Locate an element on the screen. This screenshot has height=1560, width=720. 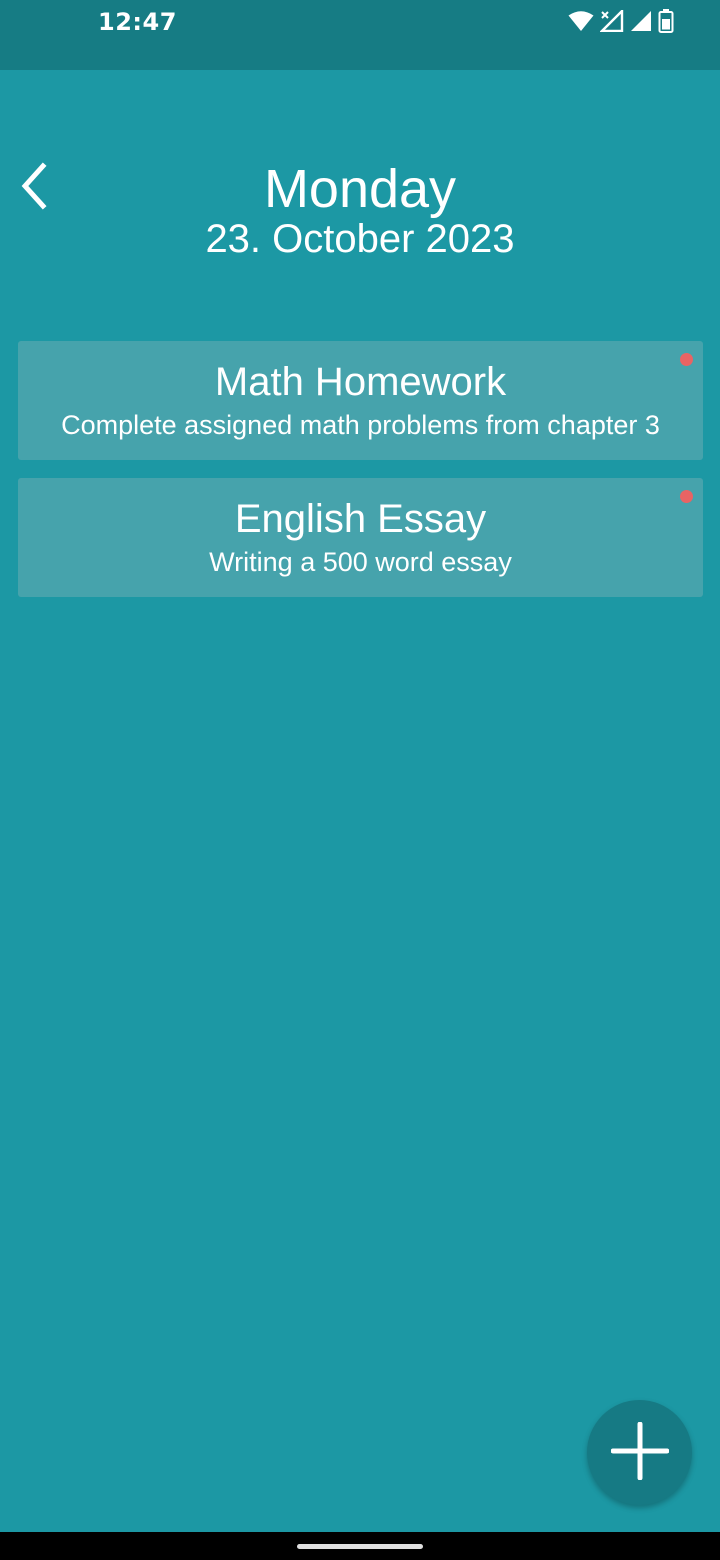
task-card-english-essay: English Essay Writing a 500 word essay is located at coordinates (360, 537).